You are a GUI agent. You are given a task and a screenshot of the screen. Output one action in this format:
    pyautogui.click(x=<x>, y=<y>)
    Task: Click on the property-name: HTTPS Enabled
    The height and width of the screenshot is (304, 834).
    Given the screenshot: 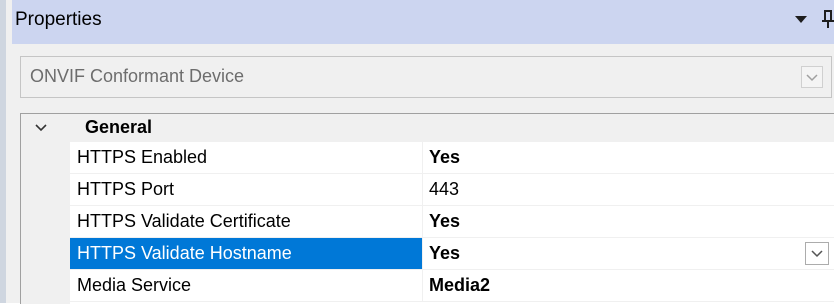 What is the action you would take?
    pyautogui.click(x=246, y=157)
    